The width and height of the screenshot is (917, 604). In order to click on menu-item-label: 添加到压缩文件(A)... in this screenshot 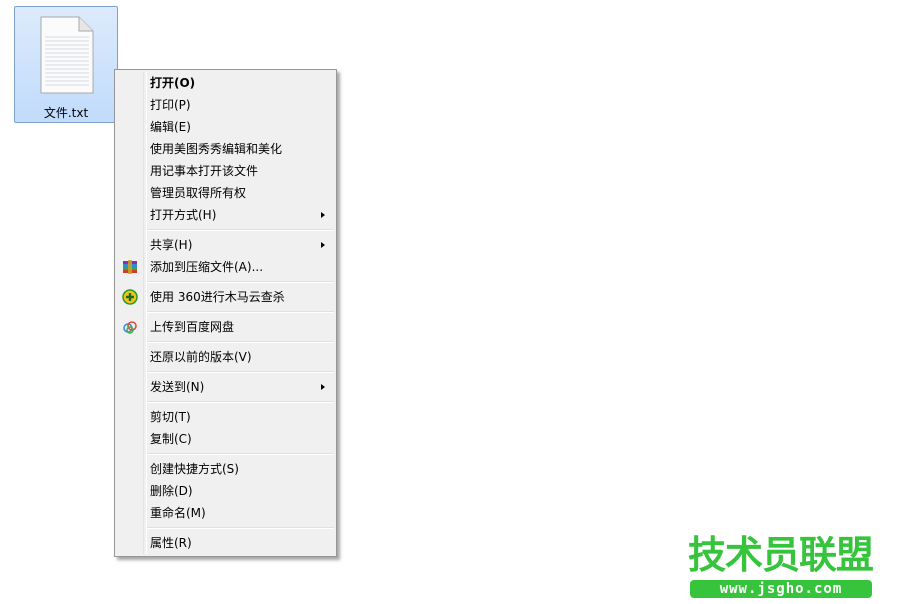, I will do `click(207, 267)`.